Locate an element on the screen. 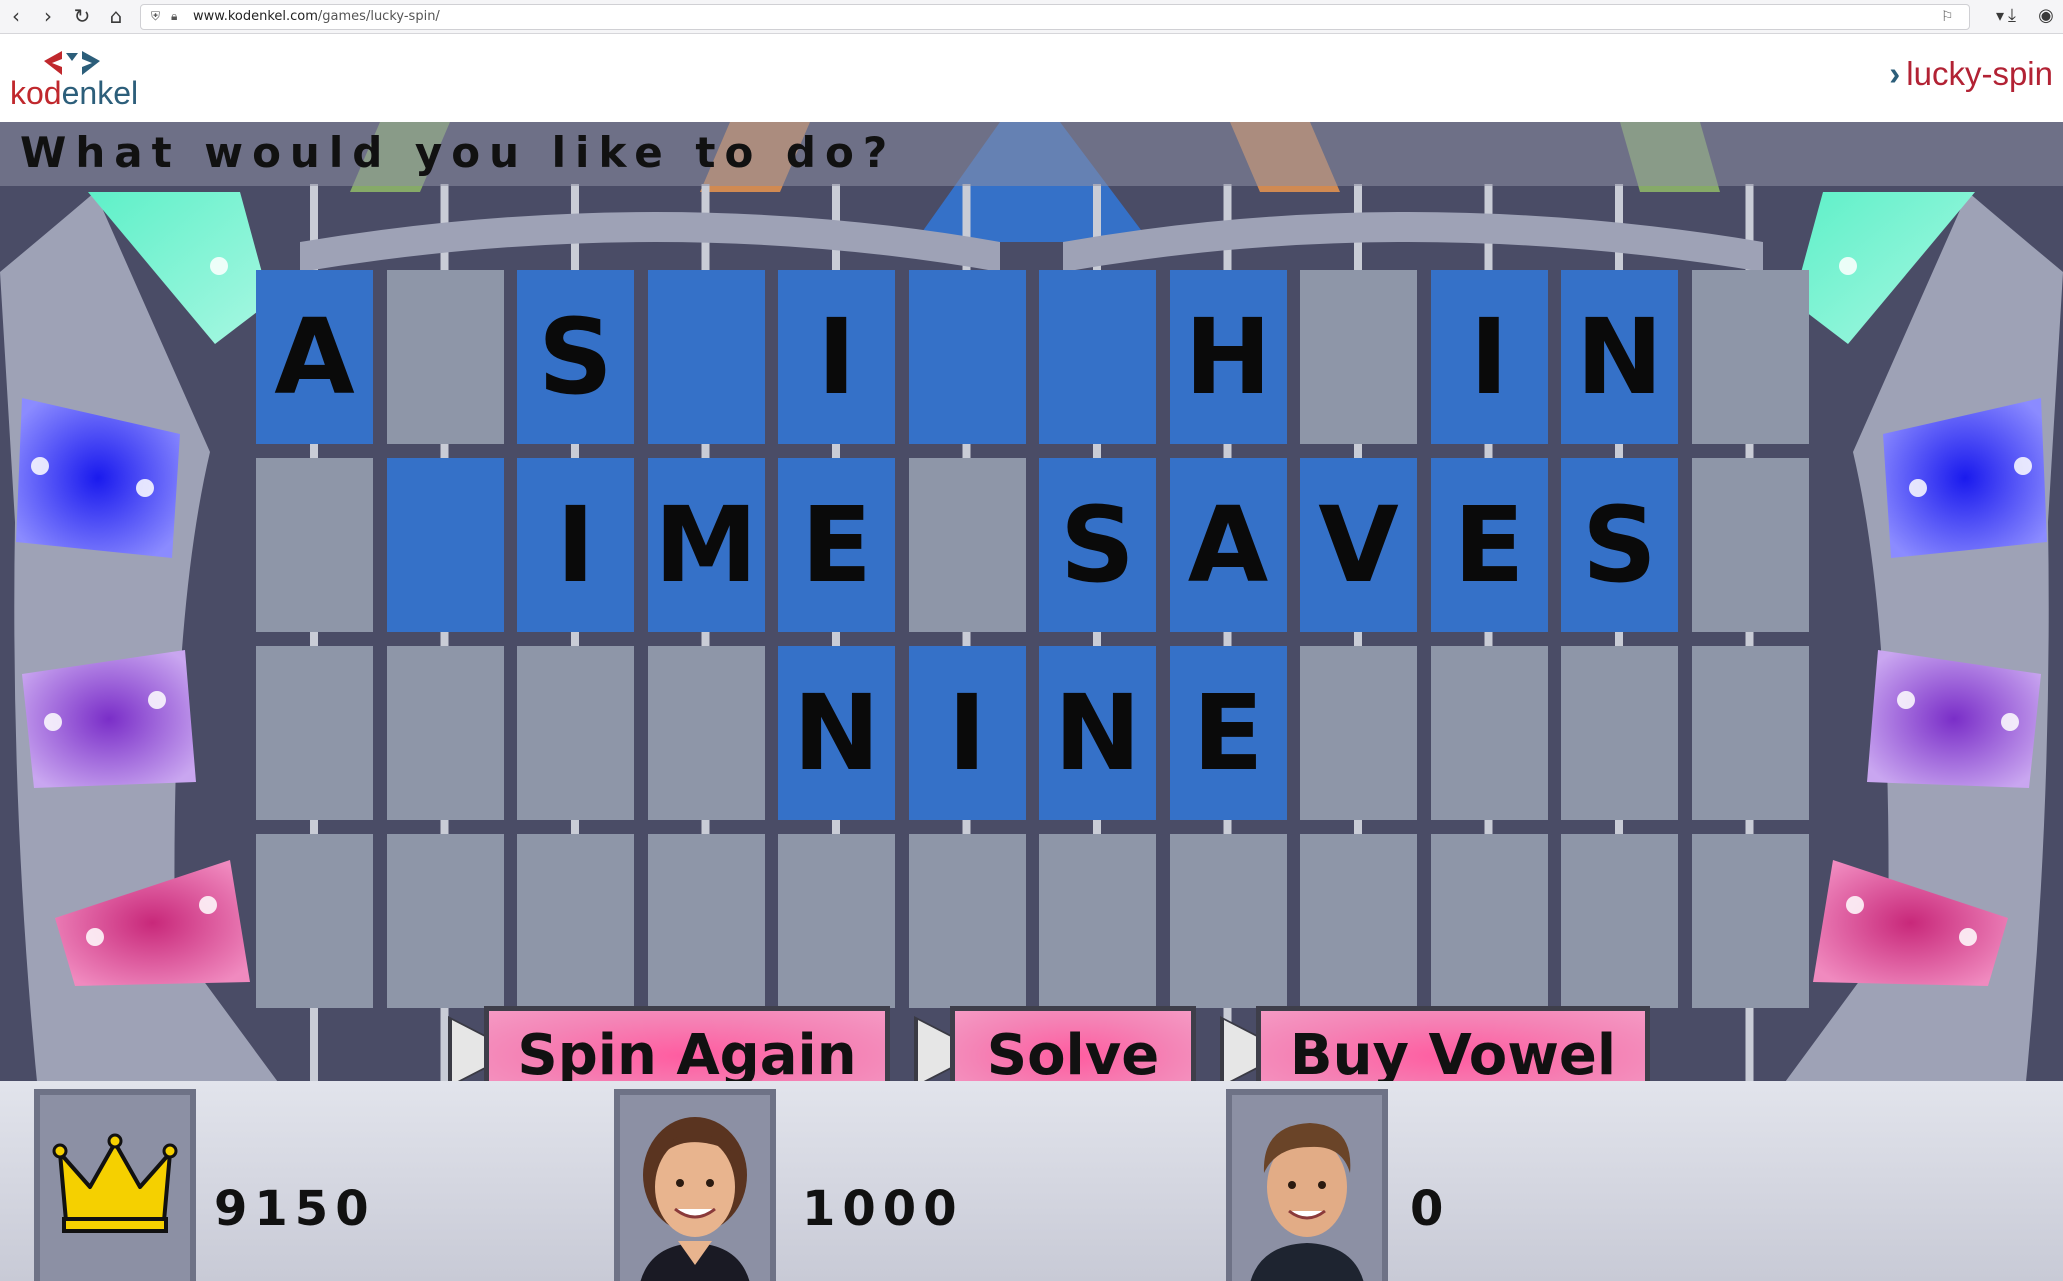  man-portrait-icon is located at coordinates (1307, 1202).